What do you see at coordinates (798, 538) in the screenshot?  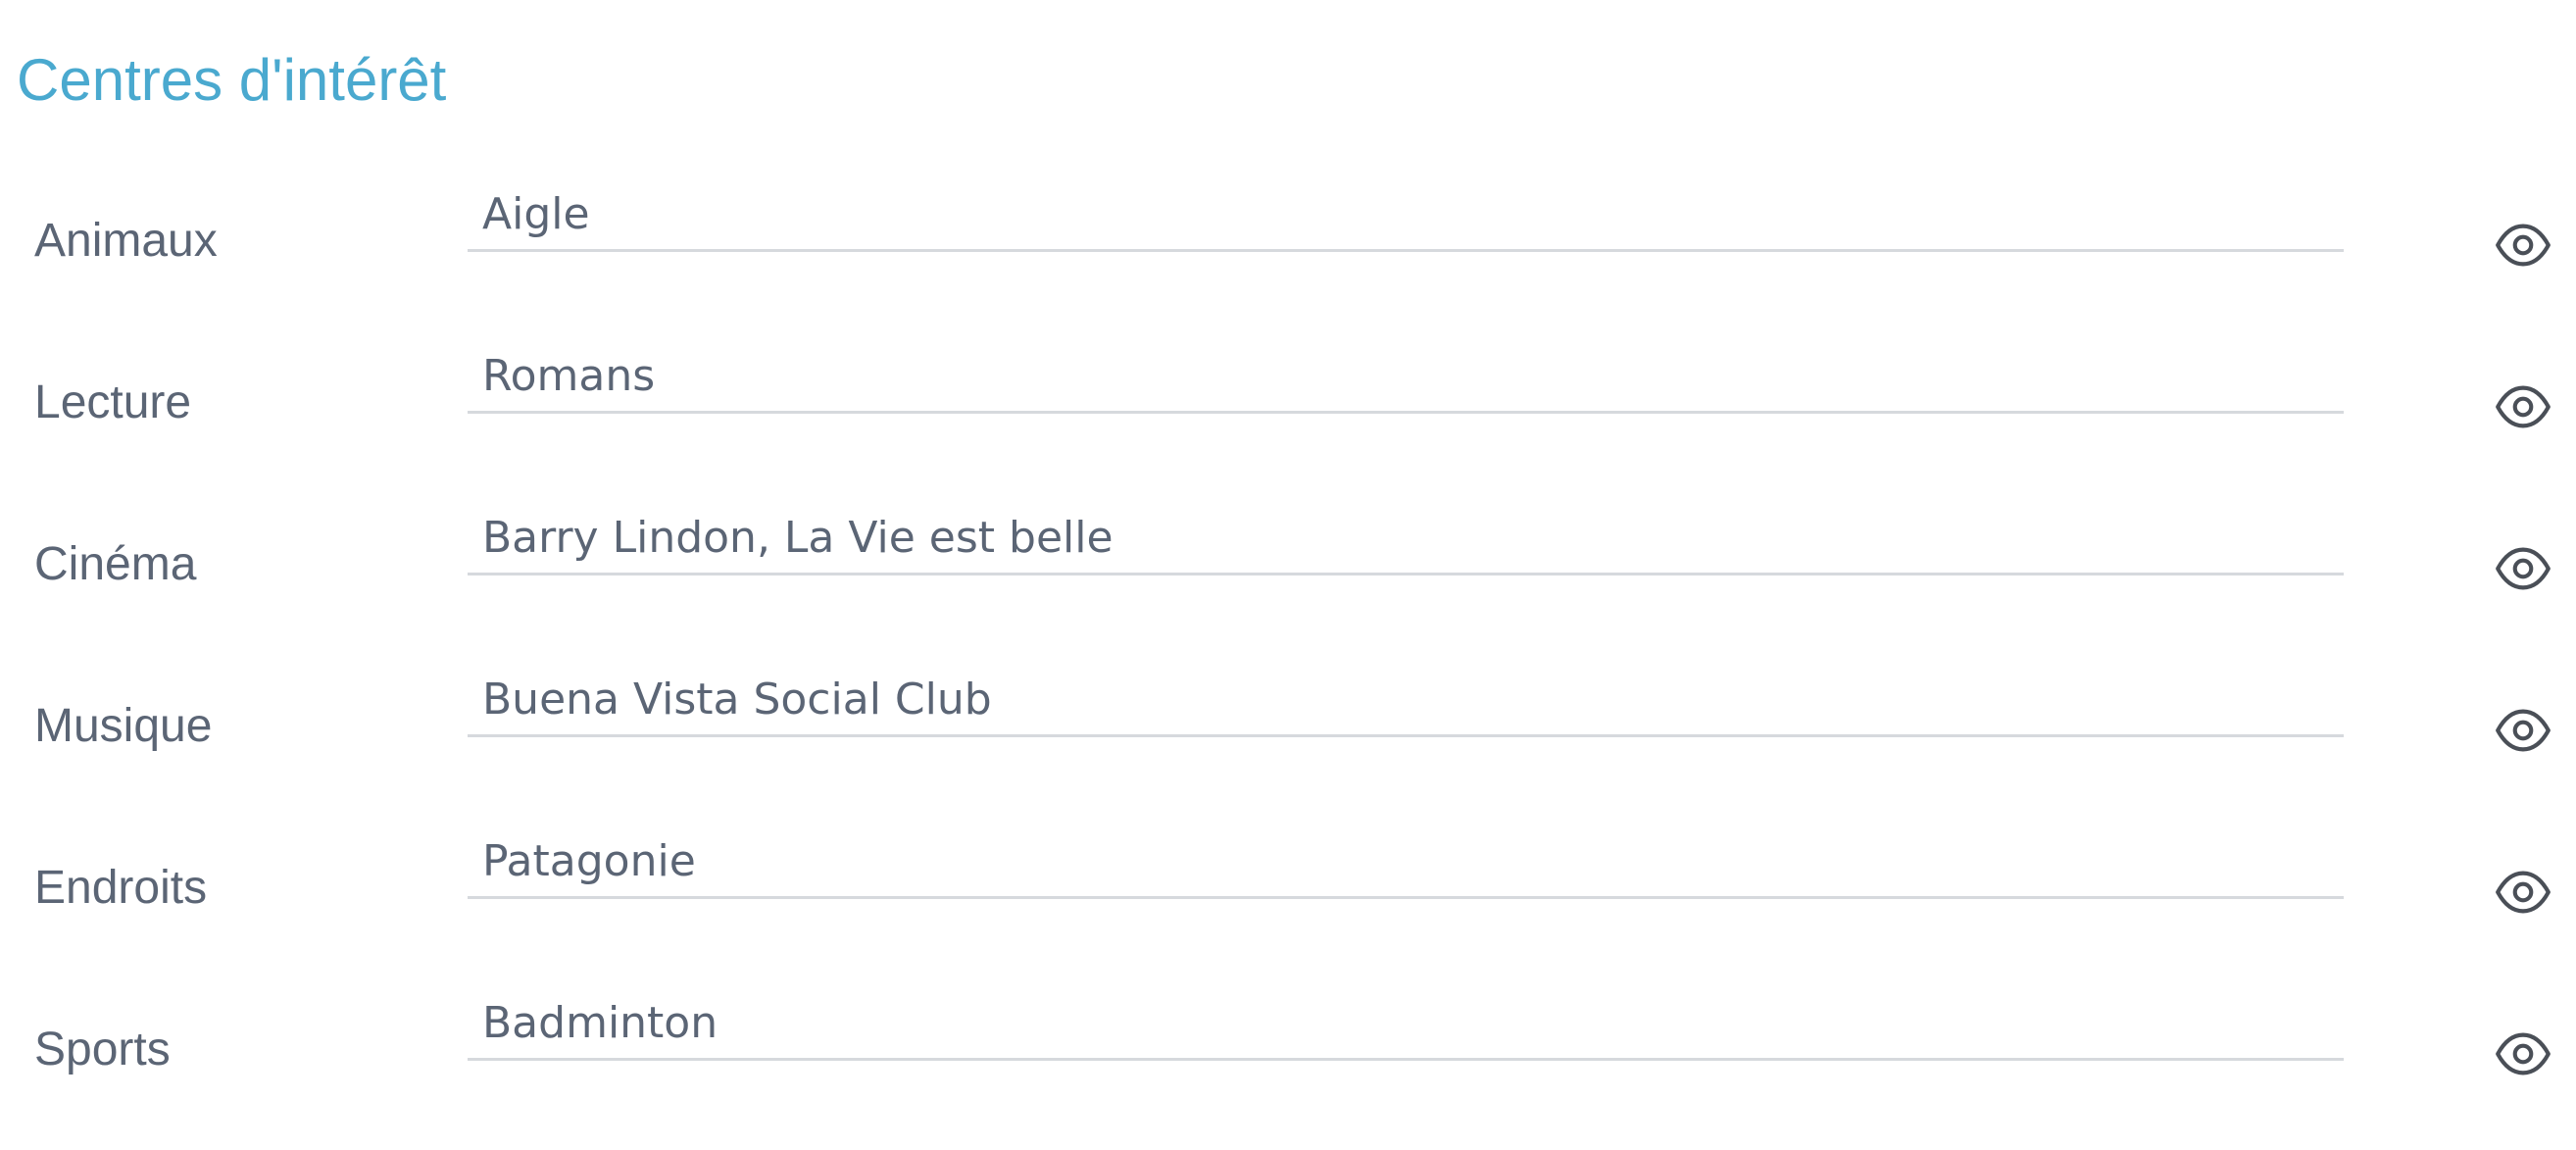 I see `interest-value: Barry Lindon, La Vie est belle` at bounding box center [798, 538].